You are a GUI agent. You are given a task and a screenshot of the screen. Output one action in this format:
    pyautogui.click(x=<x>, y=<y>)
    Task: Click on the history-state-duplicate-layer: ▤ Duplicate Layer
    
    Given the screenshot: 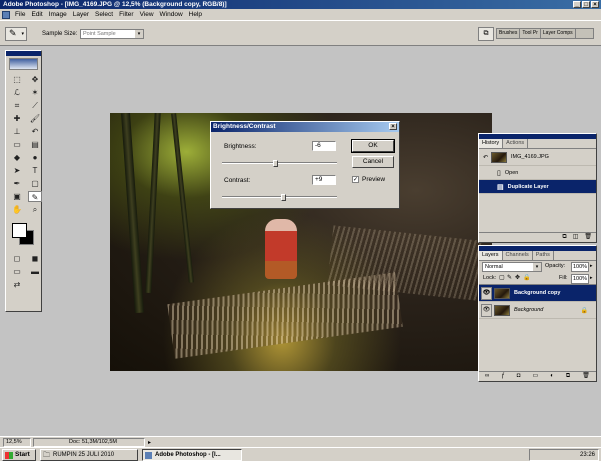 What is the action you would take?
    pyautogui.click(x=537, y=187)
    